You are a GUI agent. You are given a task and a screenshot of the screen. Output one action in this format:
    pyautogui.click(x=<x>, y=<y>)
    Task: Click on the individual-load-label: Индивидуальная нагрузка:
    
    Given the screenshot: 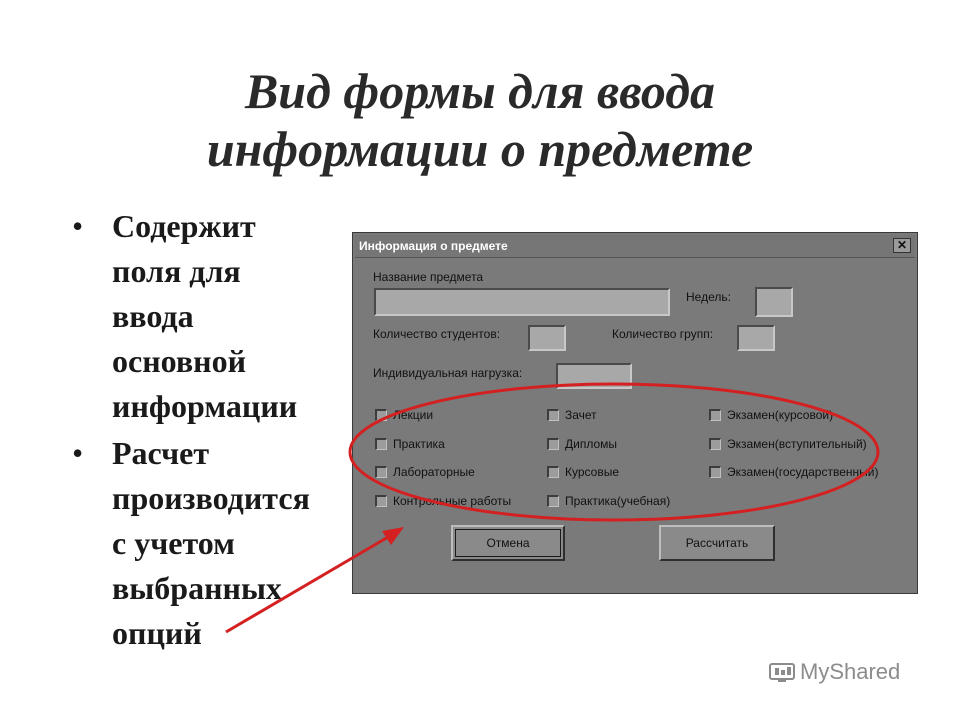 What is the action you would take?
    pyautogui.click(x=448, y=373)
    